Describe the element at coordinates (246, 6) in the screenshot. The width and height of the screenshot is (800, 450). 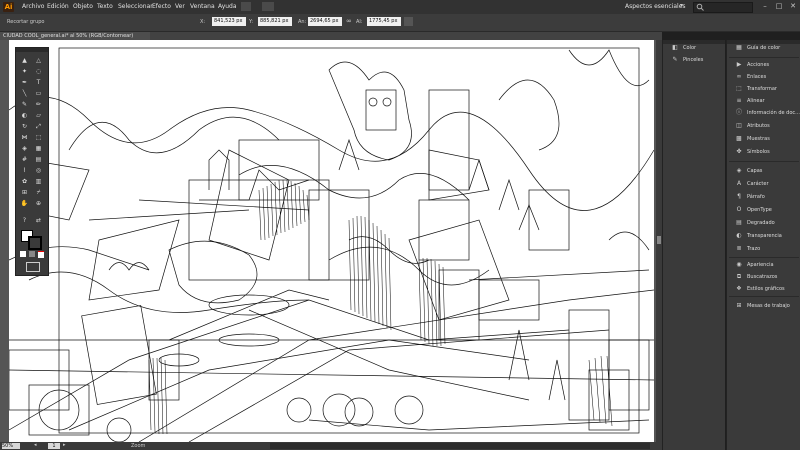
I see `bridge-icon` at that location.